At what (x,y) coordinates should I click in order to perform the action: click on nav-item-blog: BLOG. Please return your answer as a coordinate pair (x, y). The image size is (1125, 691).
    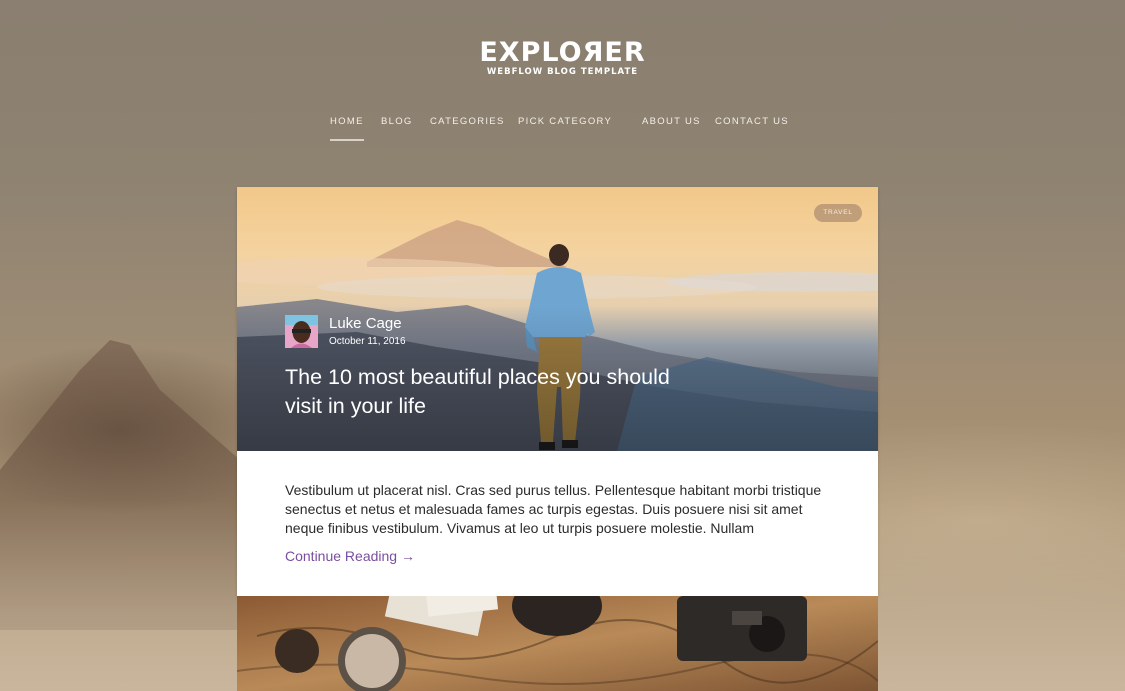
    Looking at the image, I should click on (397, 121).